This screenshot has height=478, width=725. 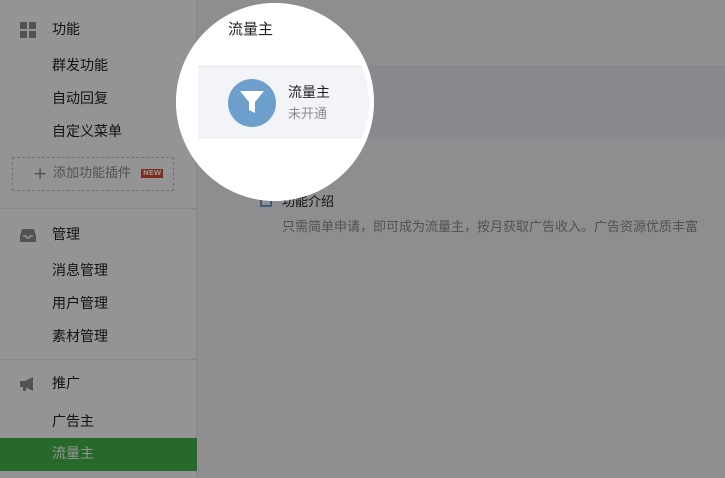 What do you see at coordinates (28, 235) in the screenshot?
I see `inbox-icon` at bounding box center [28, 235].